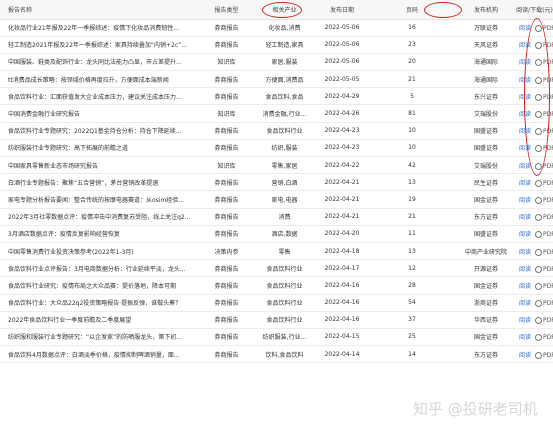 This screenshot has width=553, height=429. What do you see at coordinates (100, 182) in the screenshot?
I see `report-title: 白酒行业专题报告：聚焦“五合营销”，茅台营销改革提速` at bounding box center [100, 182].